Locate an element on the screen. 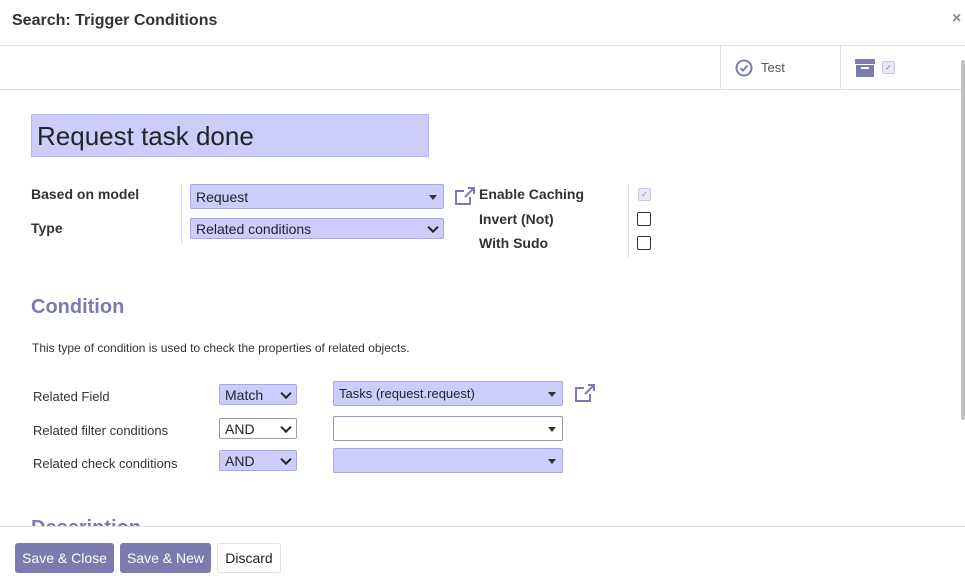 The height and width of the screenshot is (585, 965). related-check-operator: AND is located at coordinates (240, 460).